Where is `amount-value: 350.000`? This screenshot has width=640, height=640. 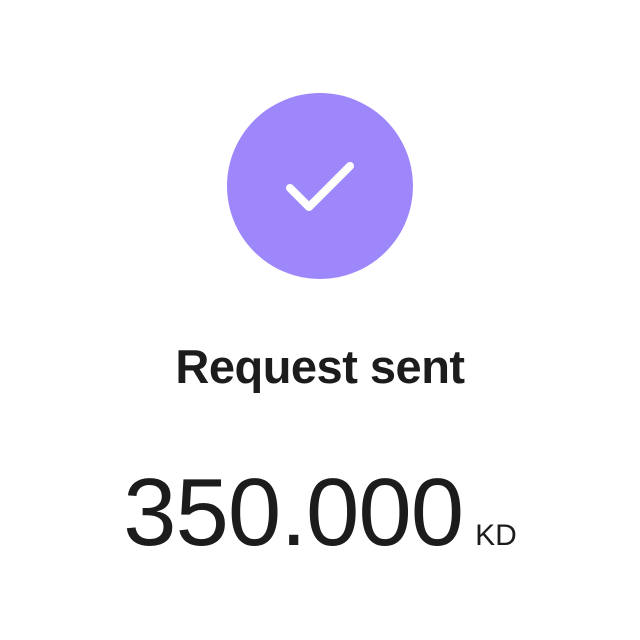
amount-value: 350.000 is located at coordinates (293, 512).